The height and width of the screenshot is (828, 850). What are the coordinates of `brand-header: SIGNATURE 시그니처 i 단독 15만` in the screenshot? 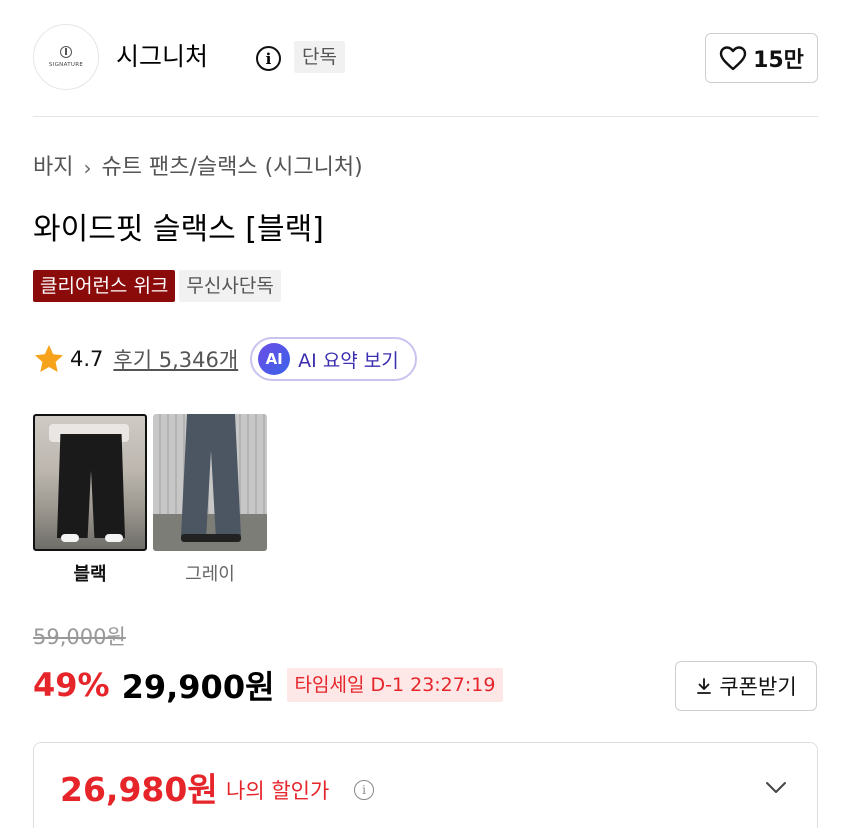 It's located at (425, 57).